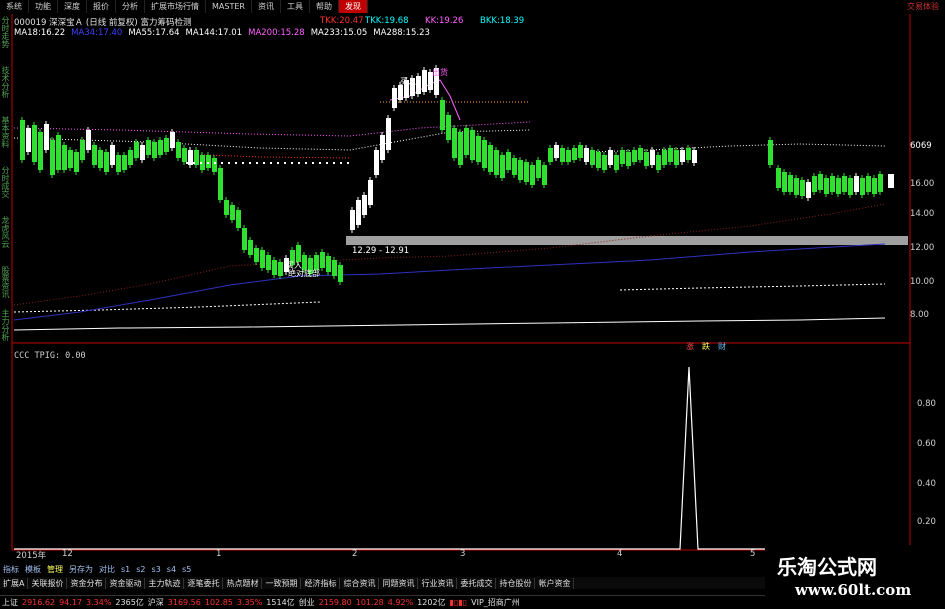 The image size is (945, 609). Describe the element at coordinates (11, 569) in the screenshot. I see `tab-indicator: 指标` at that location.